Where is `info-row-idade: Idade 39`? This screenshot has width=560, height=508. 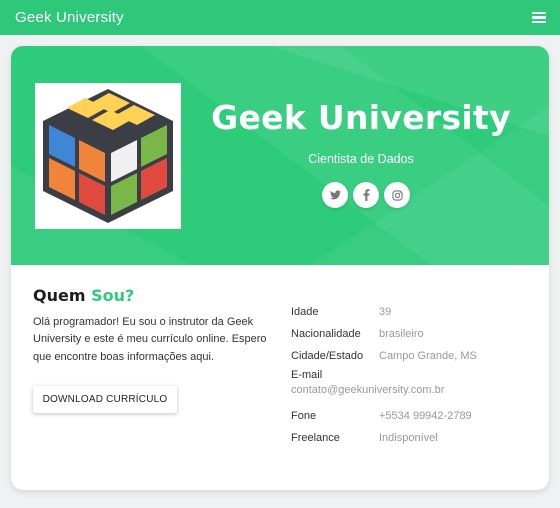
info-row-idade: Idade 39 is located at coordinates (416, 312).